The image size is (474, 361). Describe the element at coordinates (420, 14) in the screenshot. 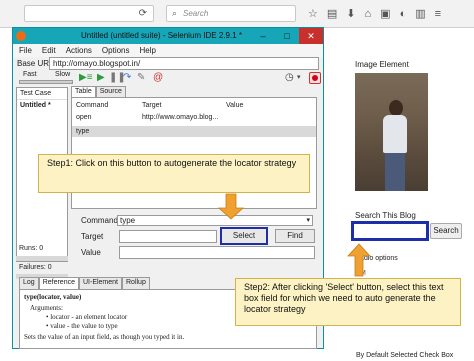

I see `reader-icon: ▥` at that location.